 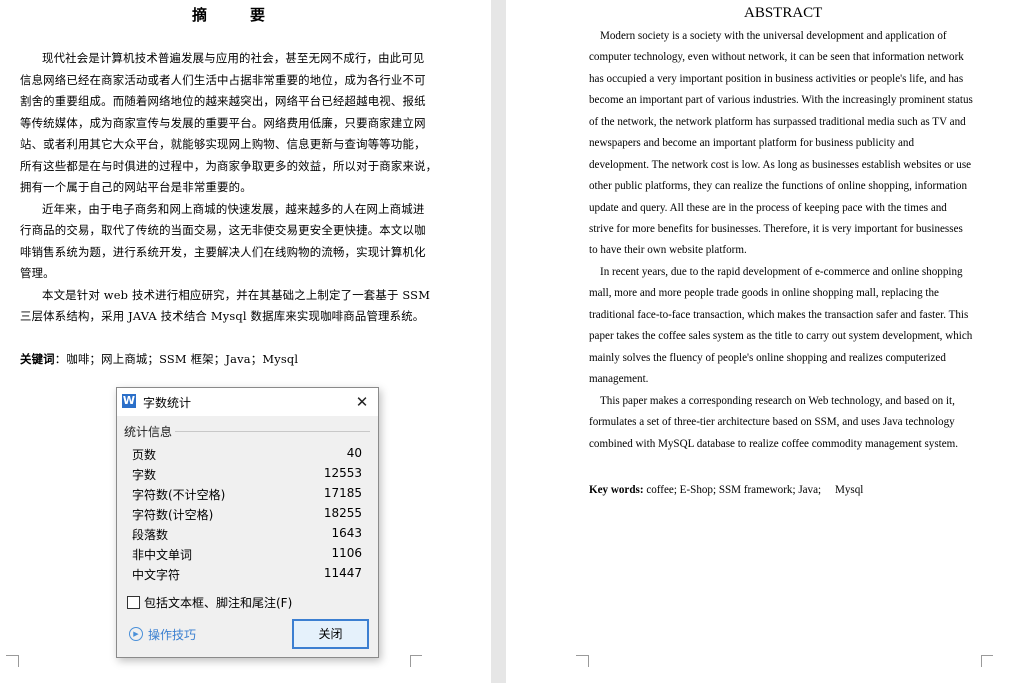 What do you see at coordinates (346, 553) in the screenshot?
I see `stat-value: 1106` at bounding box center [346, 553].